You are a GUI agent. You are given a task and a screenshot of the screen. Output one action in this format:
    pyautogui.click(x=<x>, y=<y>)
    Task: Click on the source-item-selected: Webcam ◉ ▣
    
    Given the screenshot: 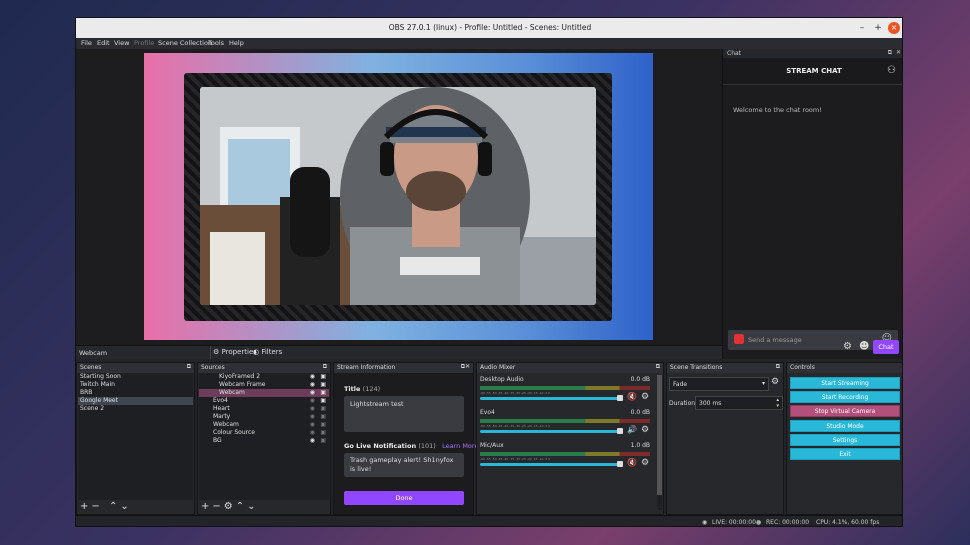 What is the action you would take?
    pyautogui.click(x=264, y=393)
    